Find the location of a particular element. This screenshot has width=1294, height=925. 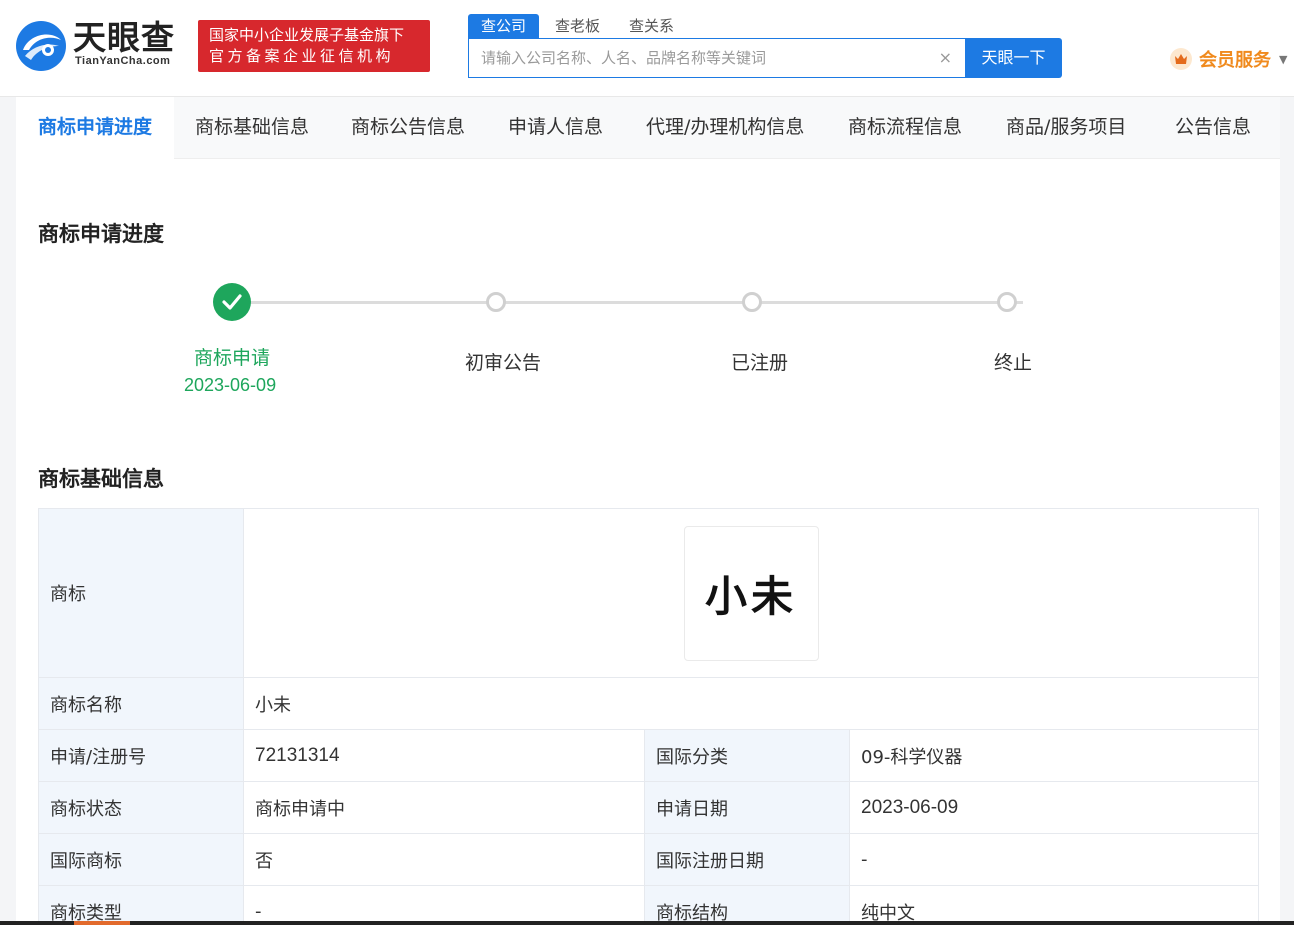

search-box: × is located at coordinates (717, 58).